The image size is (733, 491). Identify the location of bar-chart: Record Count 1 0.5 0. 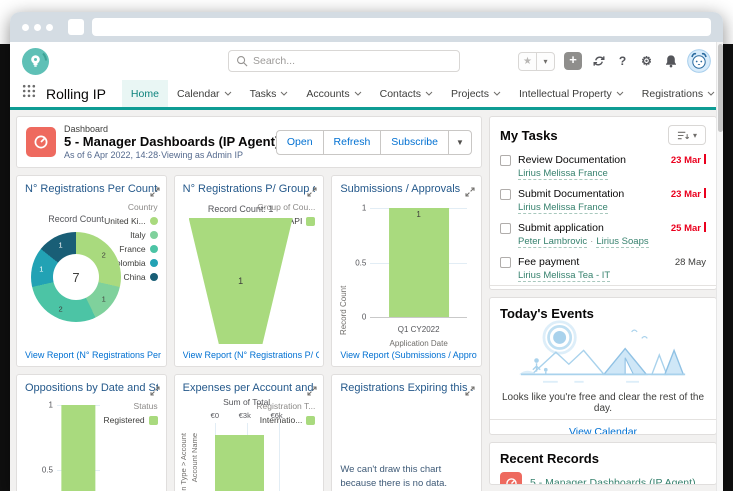
(63, 446).